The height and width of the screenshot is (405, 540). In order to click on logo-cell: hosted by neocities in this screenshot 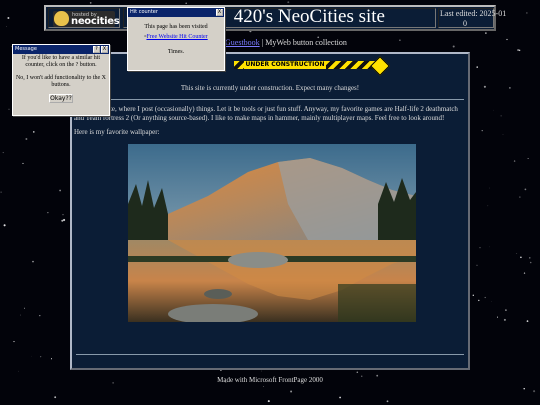, I will do `click(84, 18)`.